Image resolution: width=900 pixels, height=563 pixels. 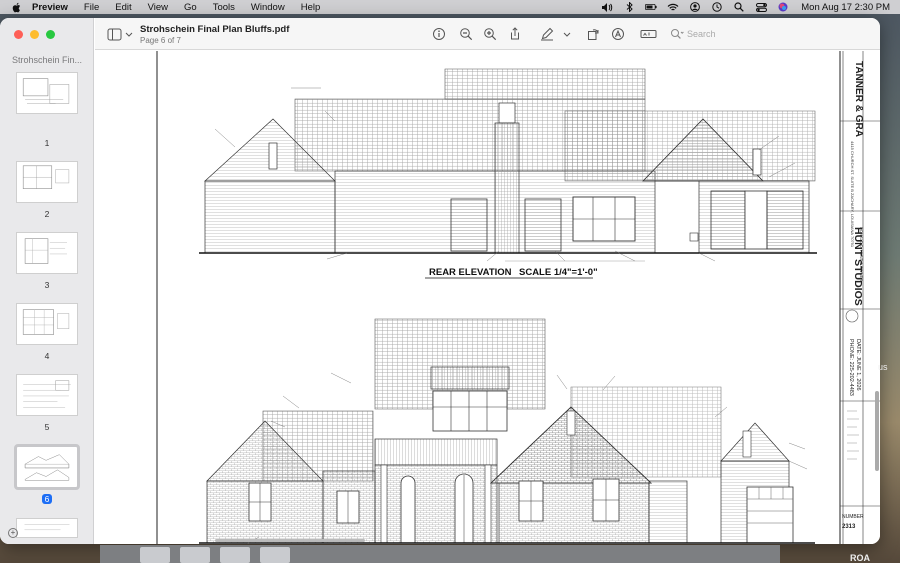 I want to click on add-page-button: +, so click(x=13, y=533).